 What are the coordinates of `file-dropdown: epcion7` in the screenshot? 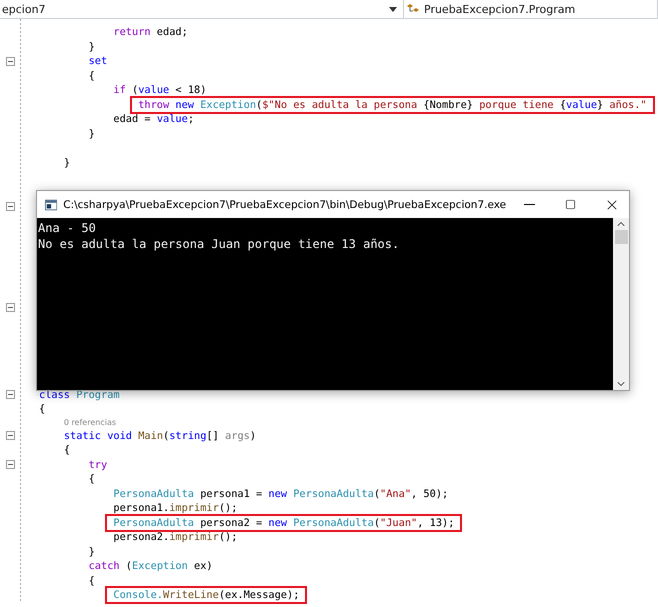 It's located at (193, 9).